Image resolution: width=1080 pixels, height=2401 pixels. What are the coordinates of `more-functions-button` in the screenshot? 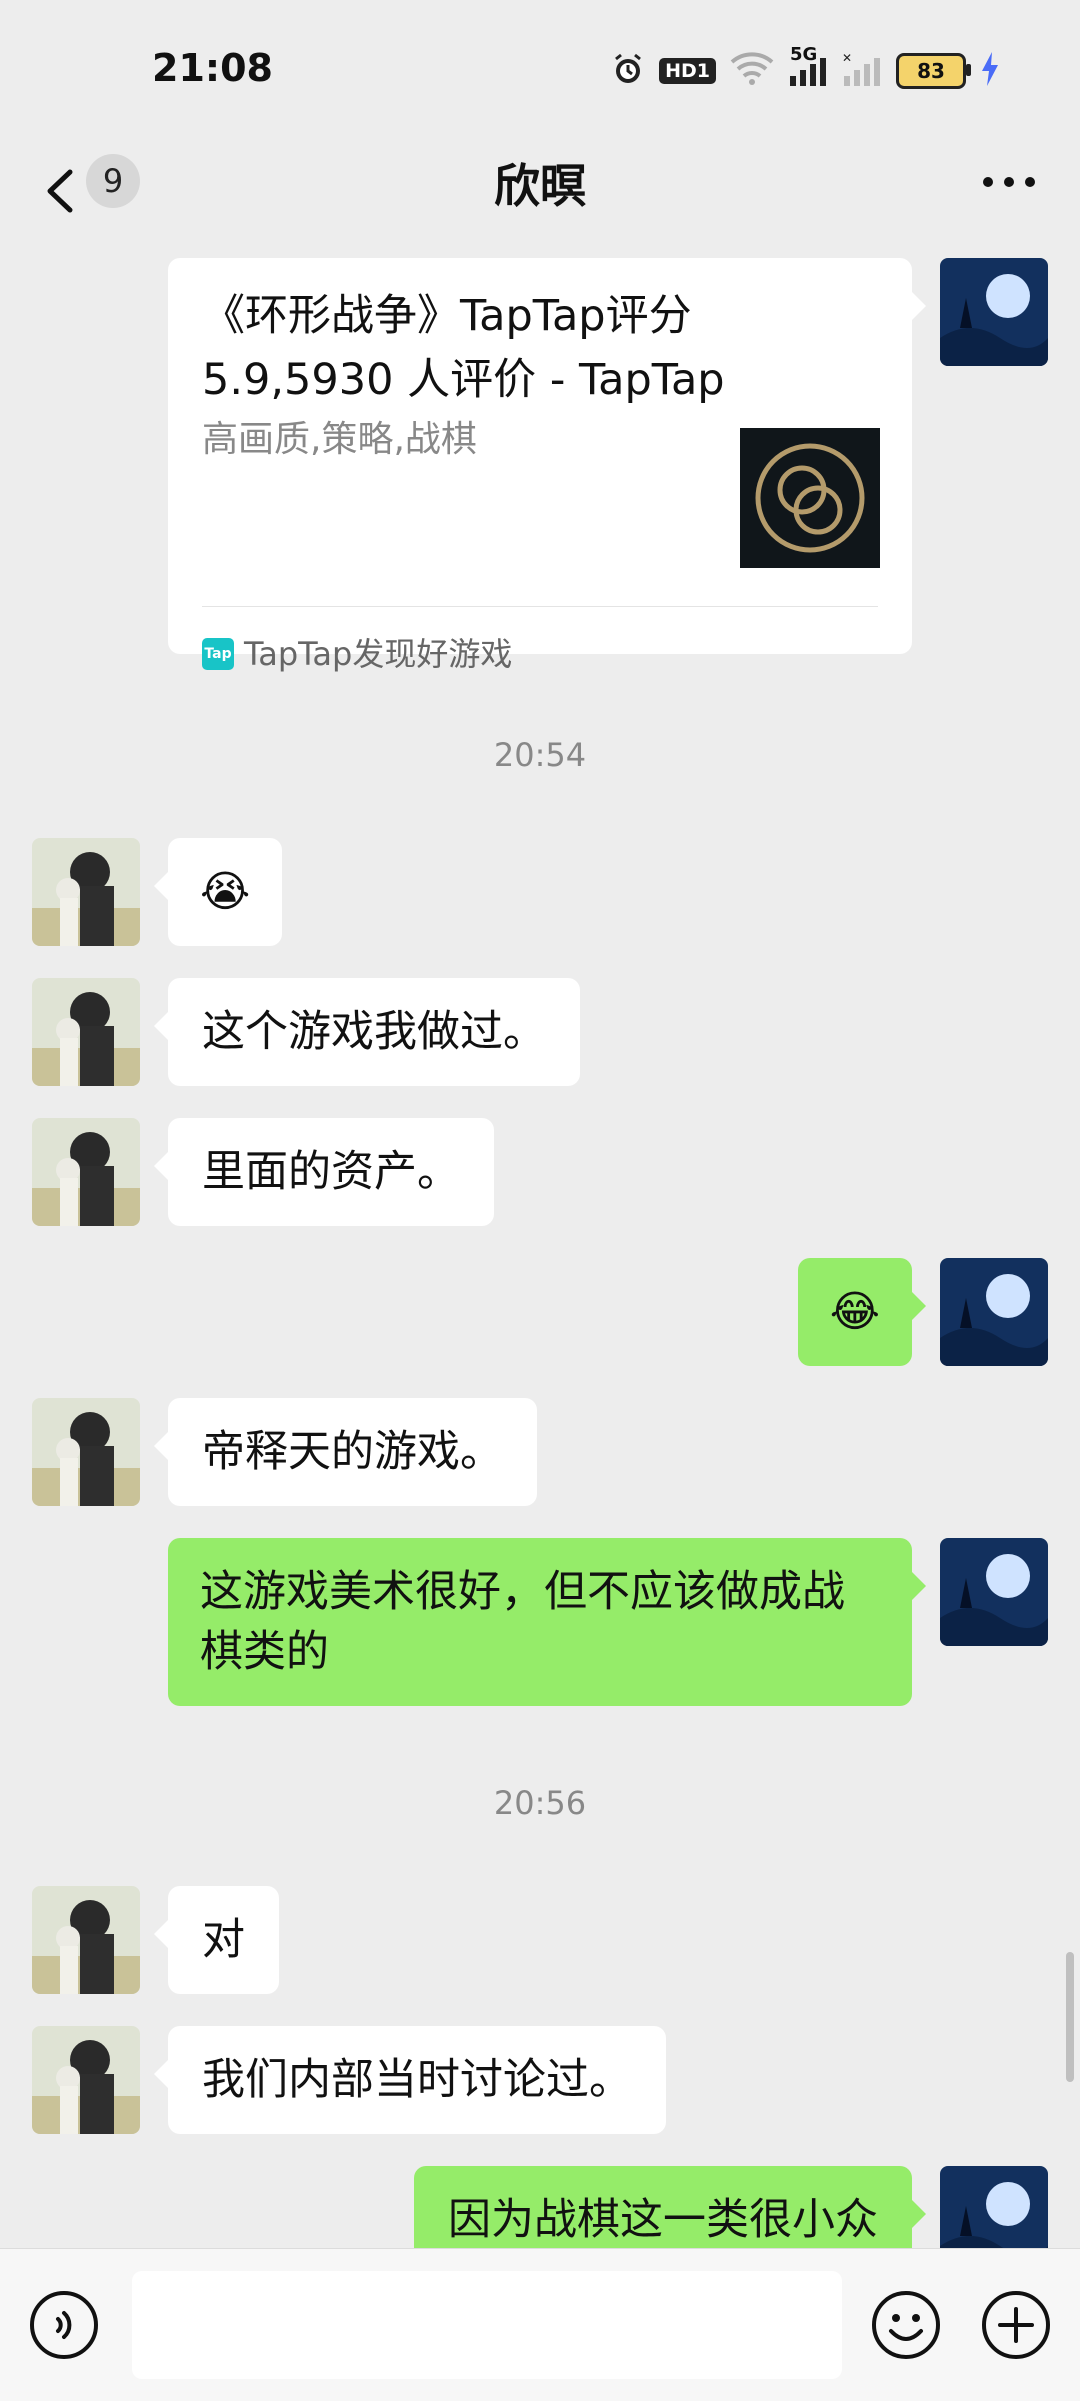 It's located at (1016, 2325).